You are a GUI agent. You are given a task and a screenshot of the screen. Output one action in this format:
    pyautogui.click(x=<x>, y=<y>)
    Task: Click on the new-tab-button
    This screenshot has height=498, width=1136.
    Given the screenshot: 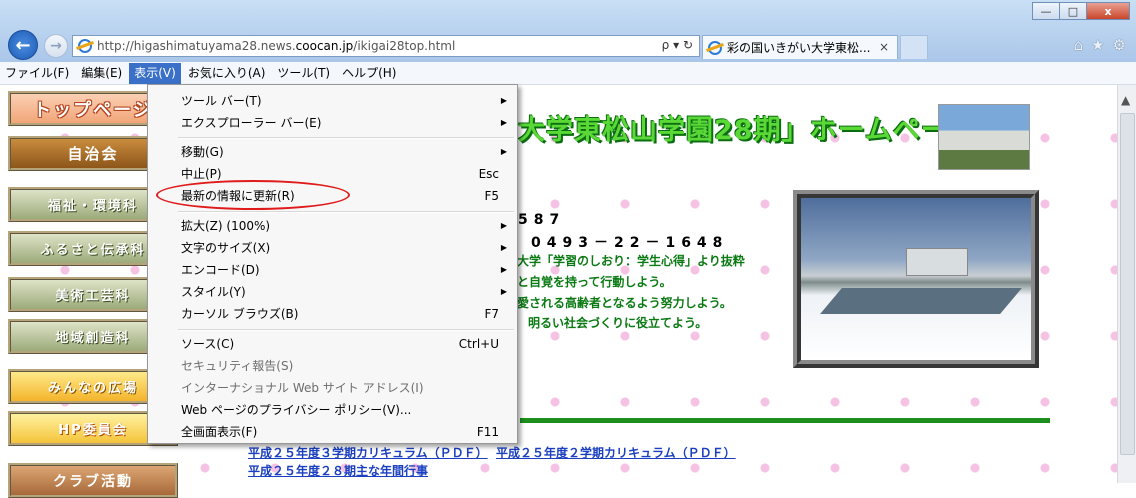 What is the action you would take?
    pyautogui.click(x=914, y=47)
    